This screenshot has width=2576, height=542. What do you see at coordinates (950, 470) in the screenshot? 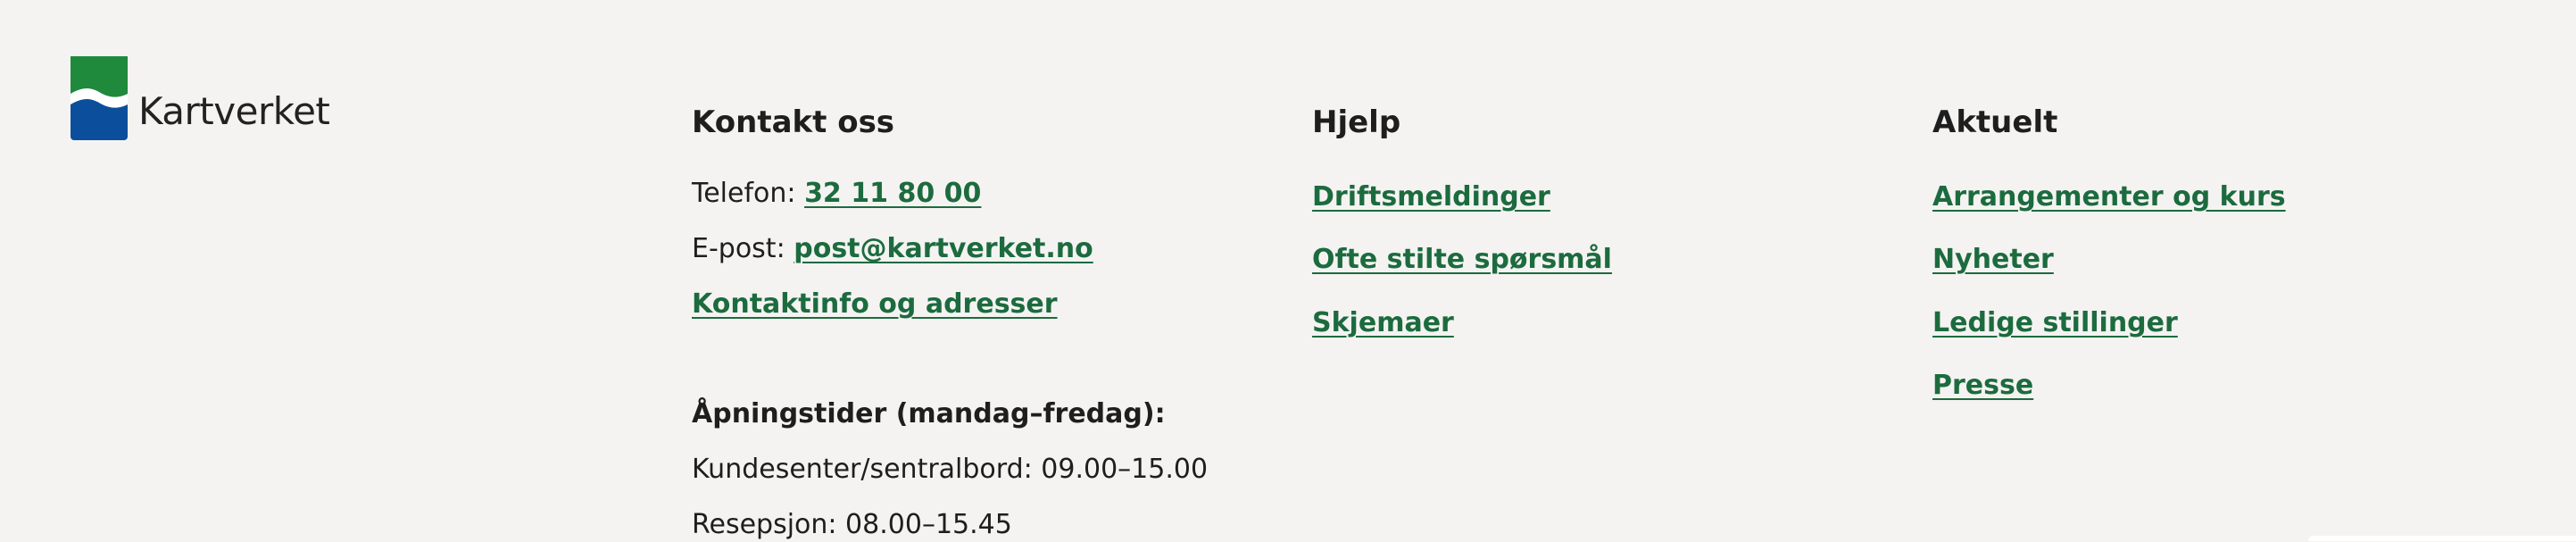
I see `hours-customer-center: Kundesenter/sentralbord: 09.00–15.00` at bounding box center [950, 470].